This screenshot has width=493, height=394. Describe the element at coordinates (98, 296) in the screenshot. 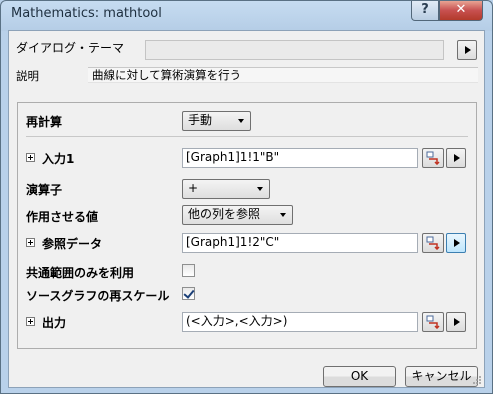

I see `rescale-label: ソースグラフの再スケール` at that location.